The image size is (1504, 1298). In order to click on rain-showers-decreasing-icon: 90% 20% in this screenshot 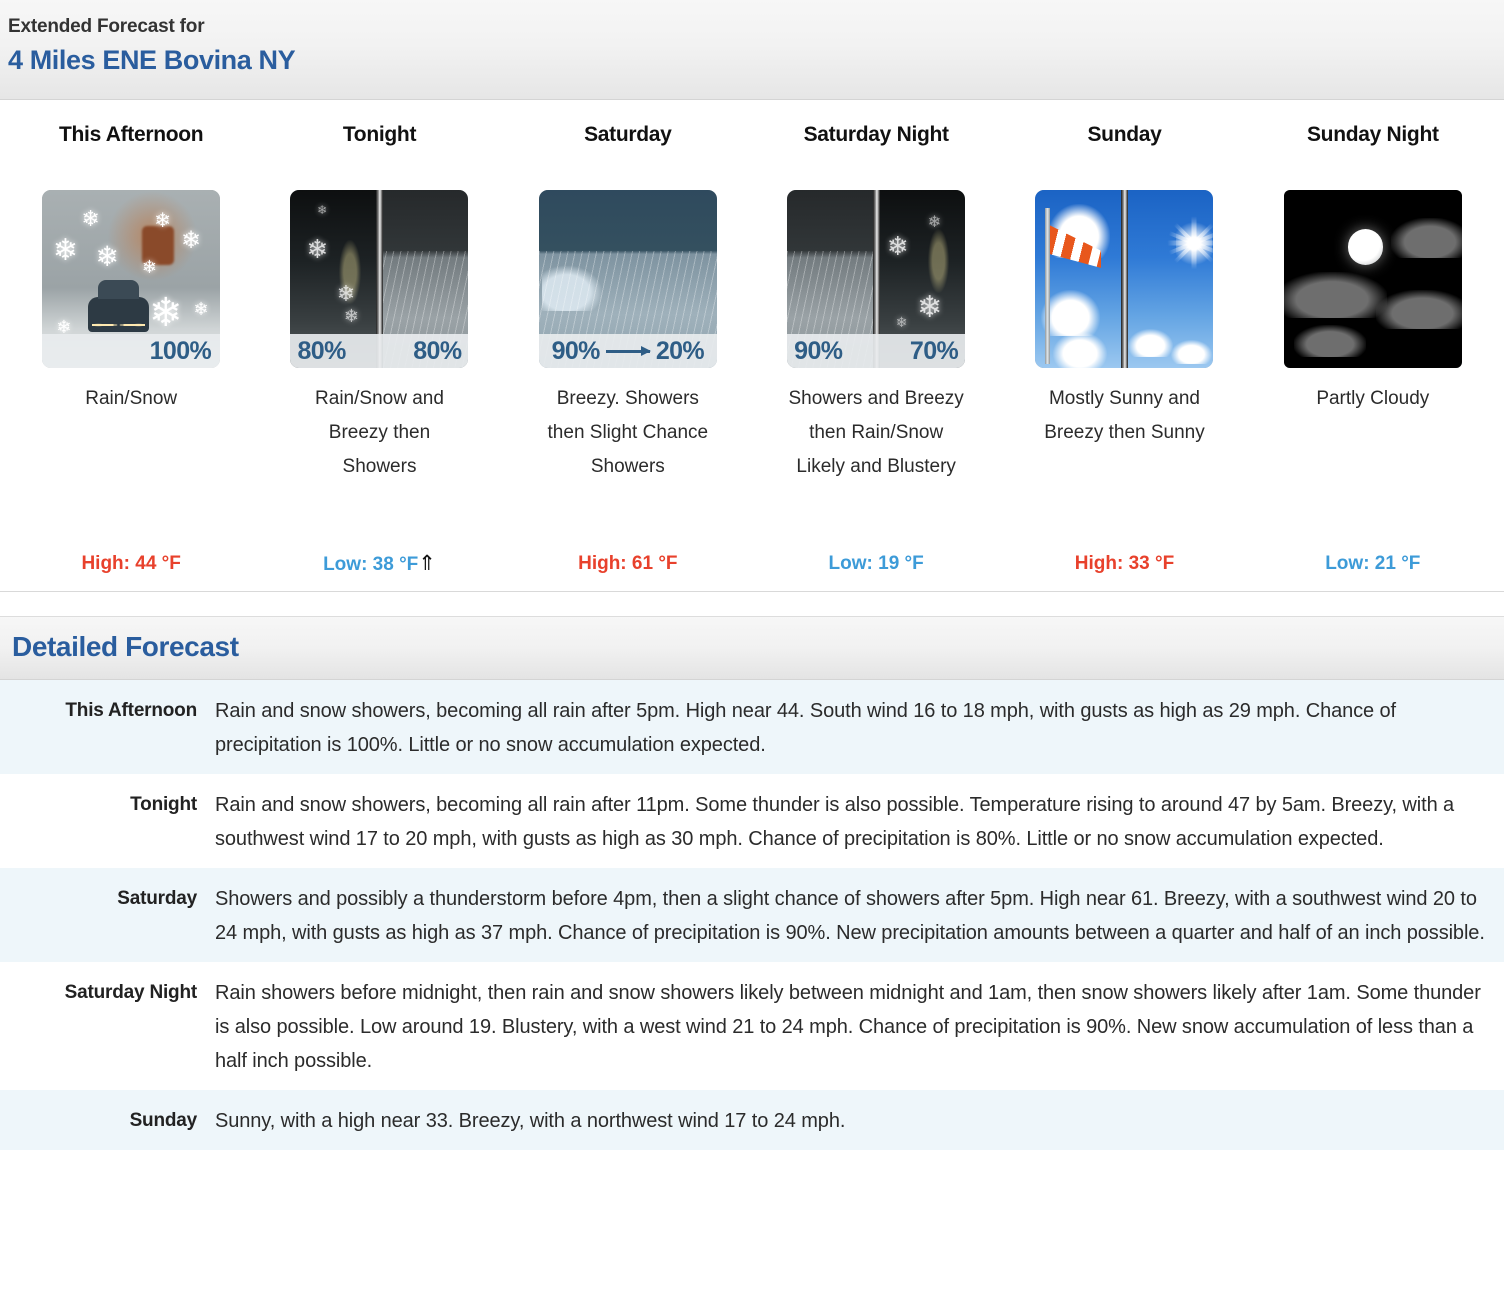, I will do `click(627, 279)`.